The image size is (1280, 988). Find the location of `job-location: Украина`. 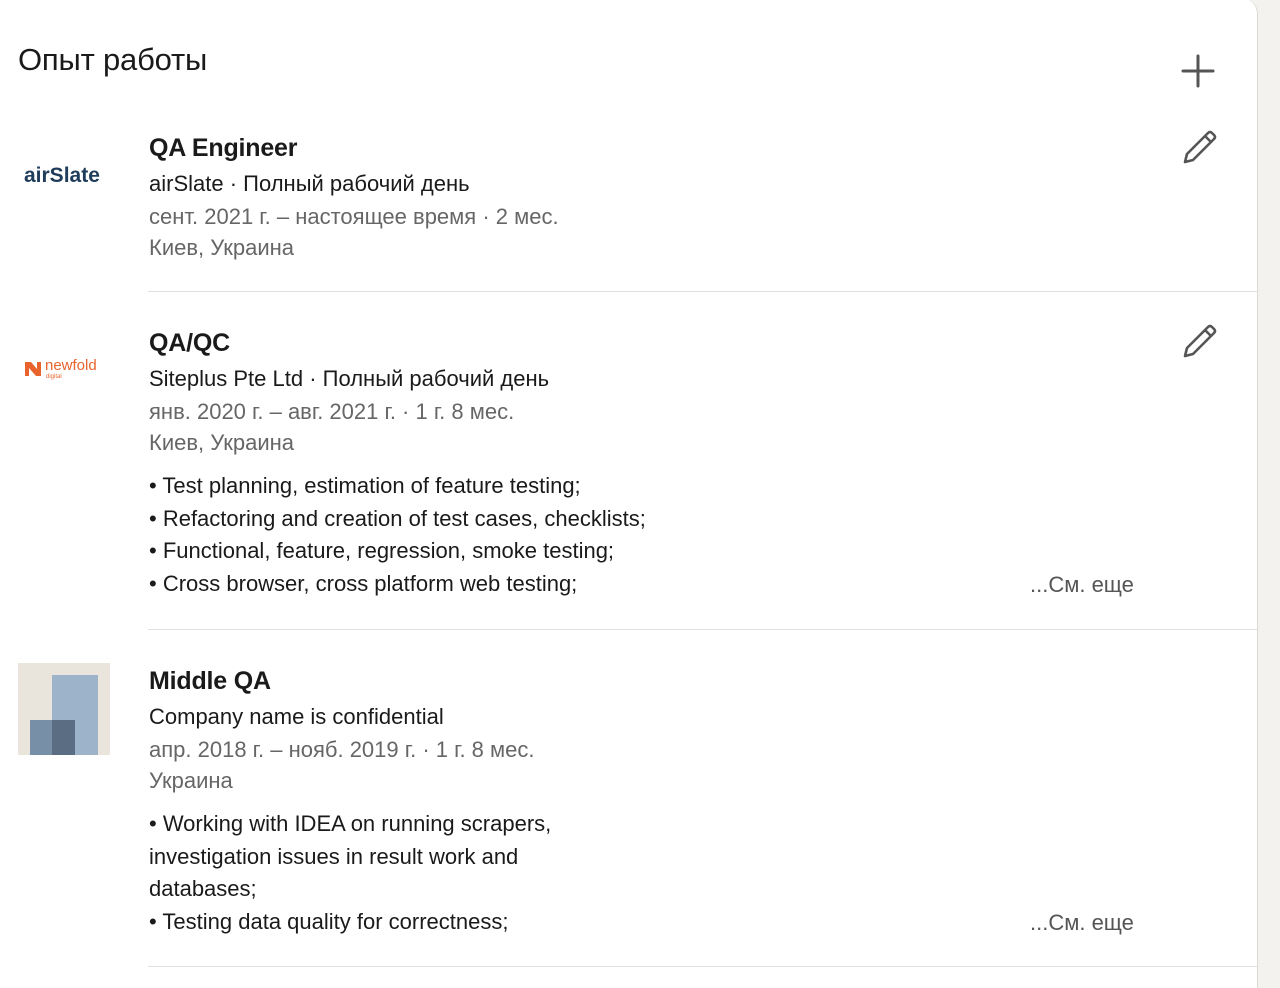

job-location: Украина is located at coordinates (191, 780).